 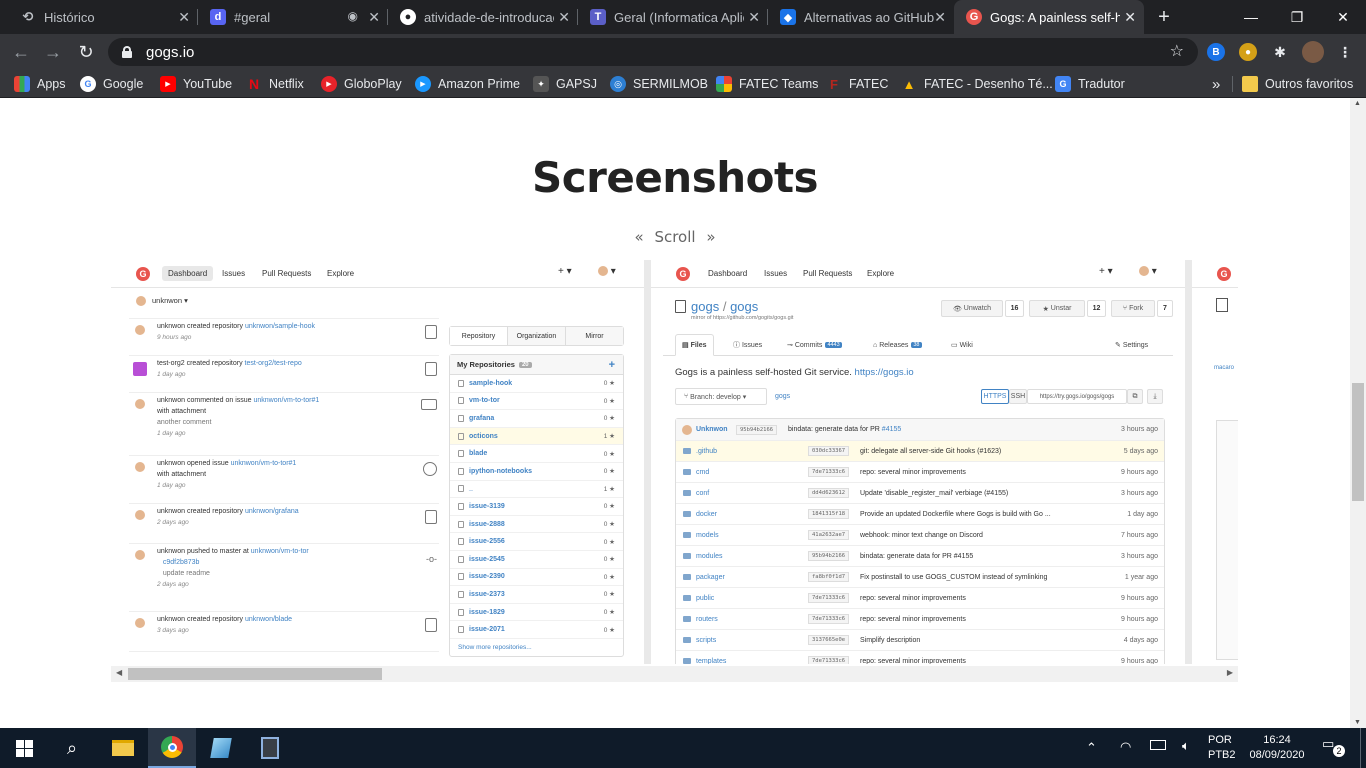 What do you see at coordinates (172, 748) in the screenshot?
I see `chrome-taskbar-icon` at bounding box center [172, 748].